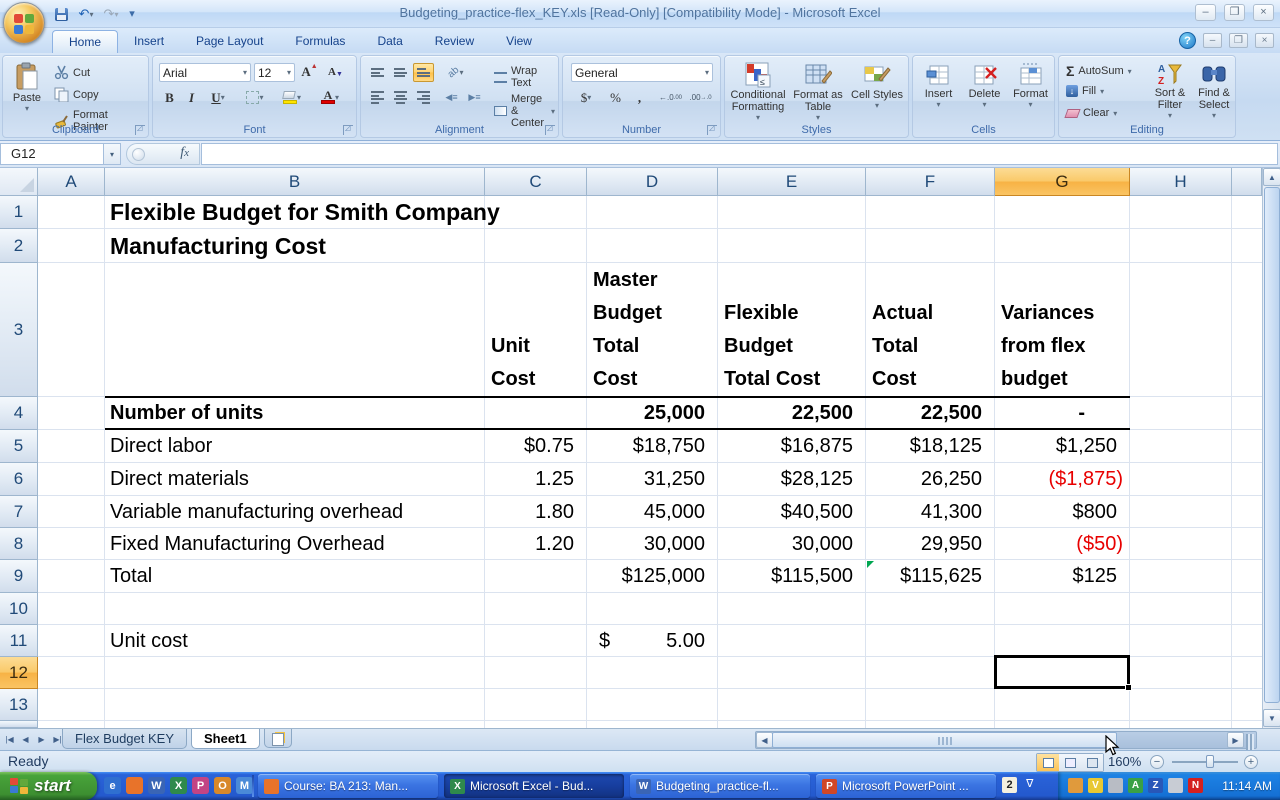 This screenshot has height=800, width=1280. I want to click on minimize-button: –, so click(1205, 12).